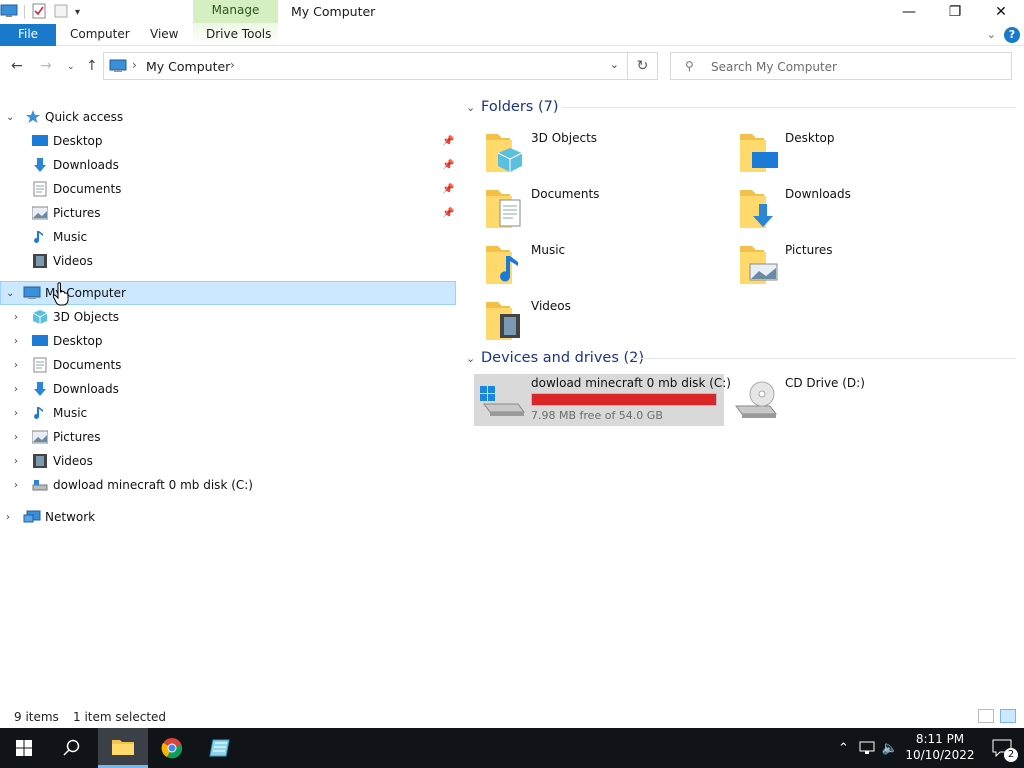 The height and width of the screenshot is (768, 1024). I want to click on desktop-icon, so click(40, 140).